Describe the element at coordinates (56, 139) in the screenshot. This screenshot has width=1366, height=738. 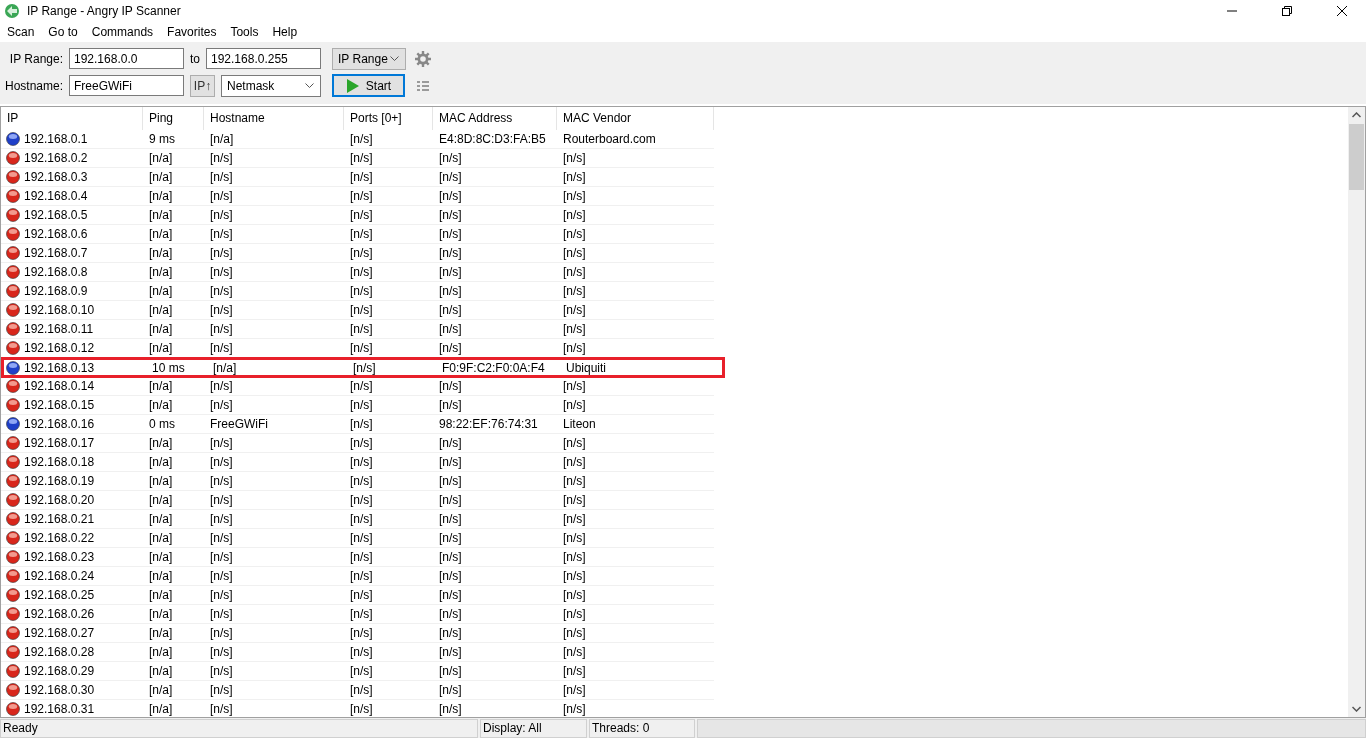
I see `ip-cell: 192.168.0.1` at that location.